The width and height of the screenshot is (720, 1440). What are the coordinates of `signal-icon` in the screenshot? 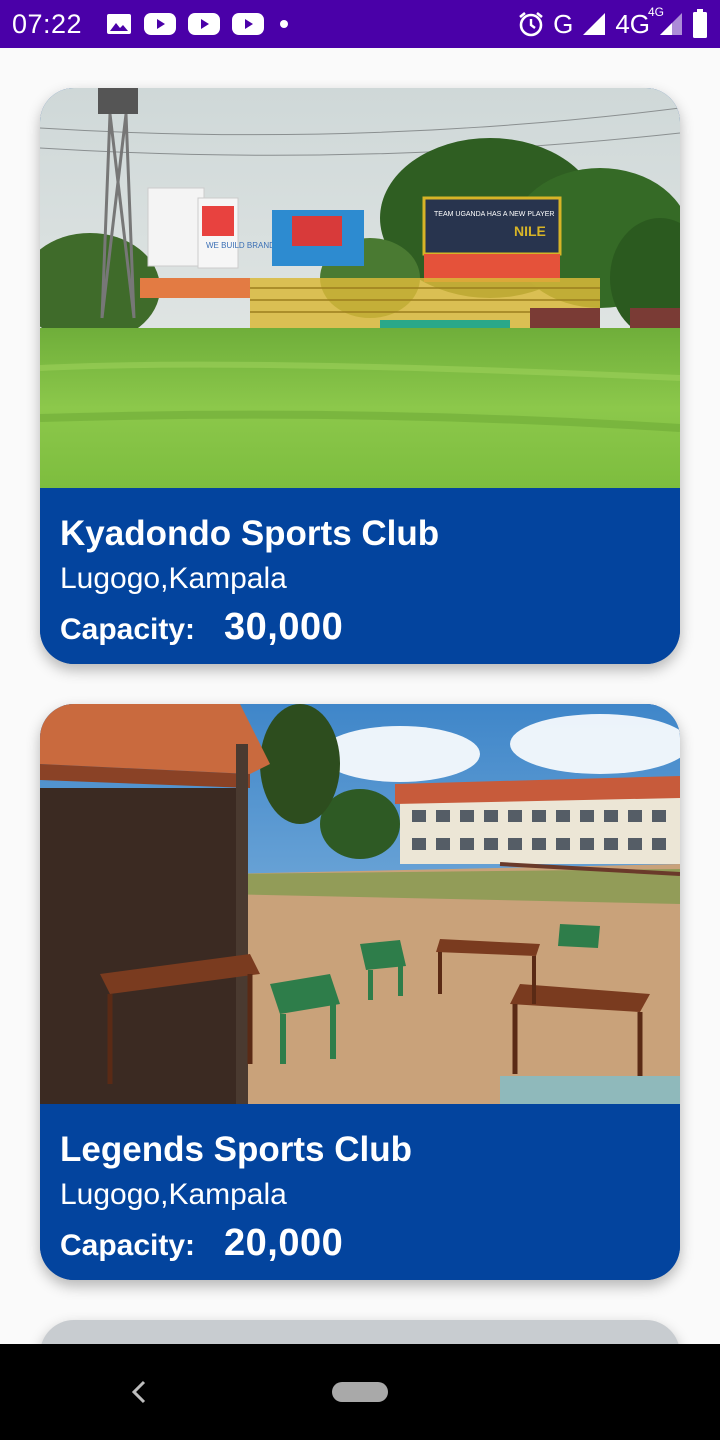 It's located at (594, 24).